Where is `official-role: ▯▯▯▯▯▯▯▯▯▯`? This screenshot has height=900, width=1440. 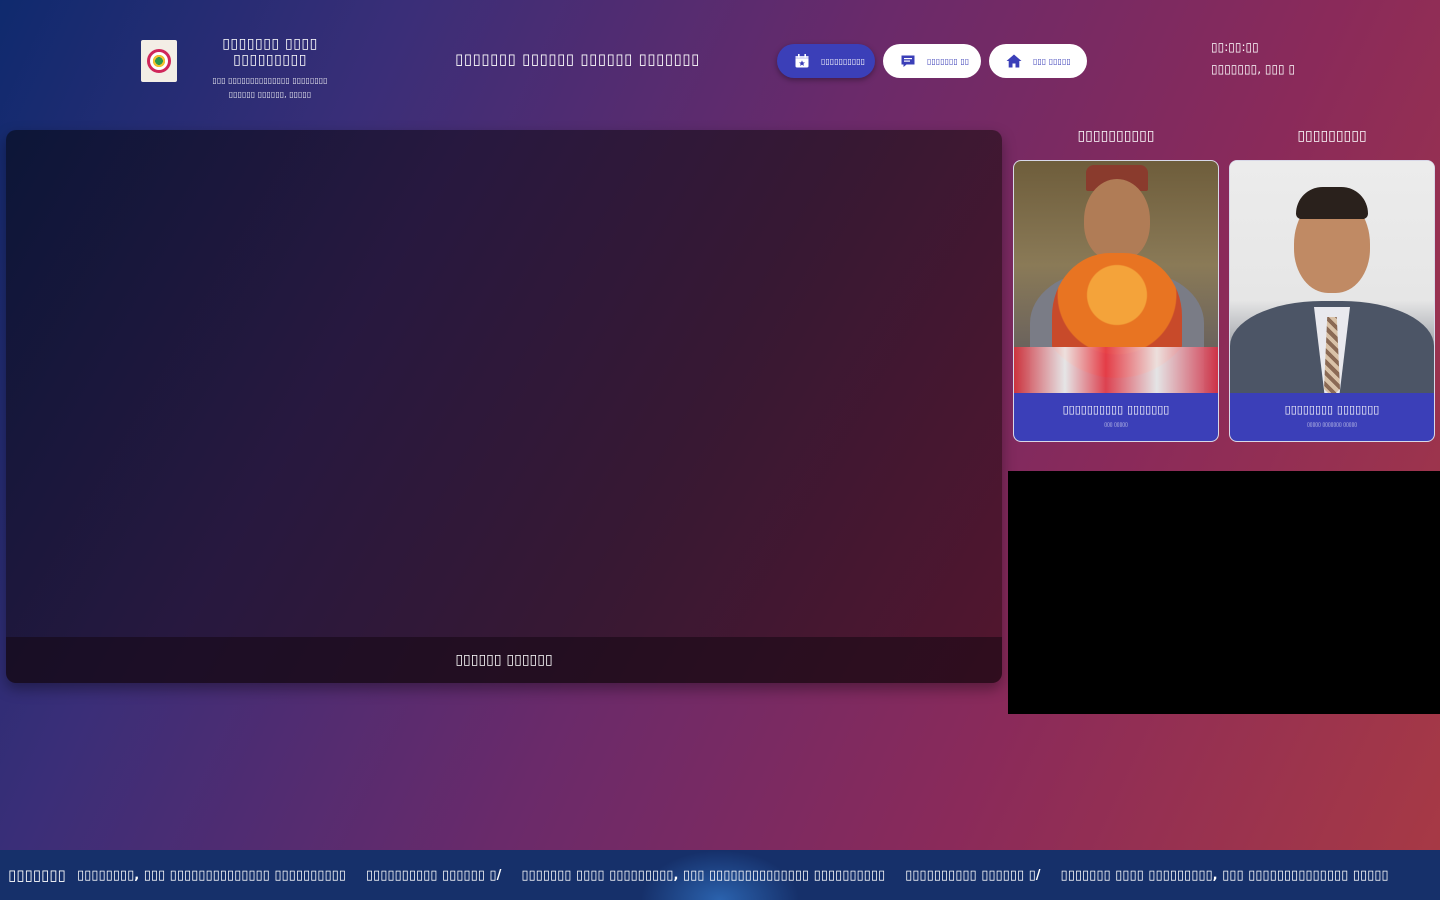
official-role: ▯▯▯▯▯▯▯▯▯▯ is located at coordinates (1116, 136).